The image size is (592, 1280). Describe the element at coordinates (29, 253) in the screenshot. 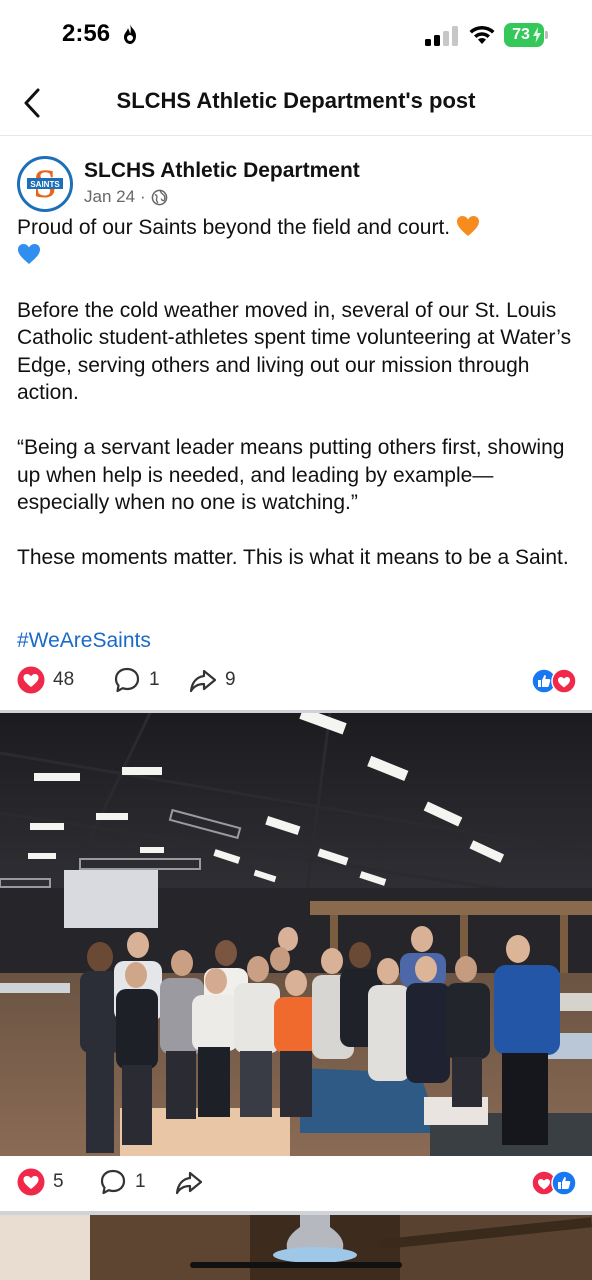

I see `blue-heart-emoji-icon` at that location.